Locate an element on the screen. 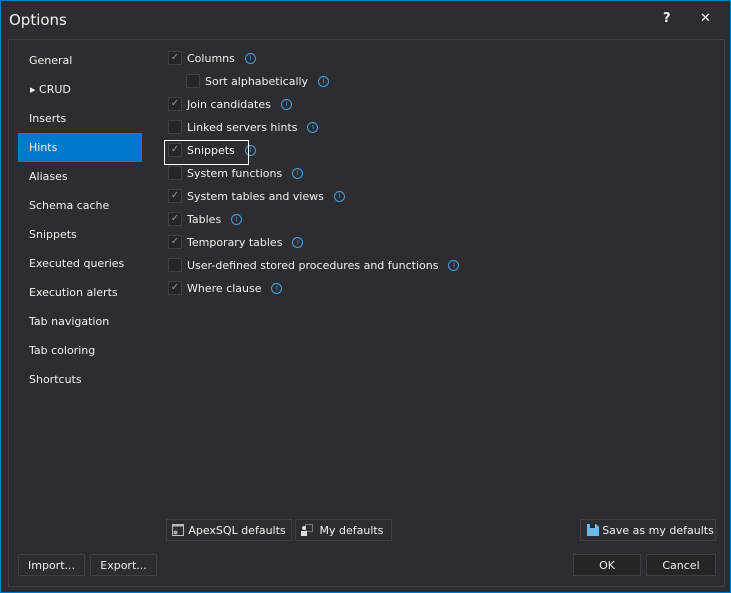  sidebar-item-label: Aliases is located at coordinates (48, 176).